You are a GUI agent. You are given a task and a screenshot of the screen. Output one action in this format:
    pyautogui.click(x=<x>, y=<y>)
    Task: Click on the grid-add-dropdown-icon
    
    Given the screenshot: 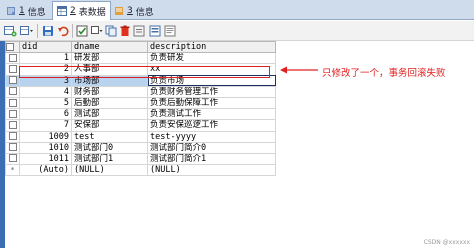 What is the action you would take?
    pyautogui.click(x=26, y=30)
    